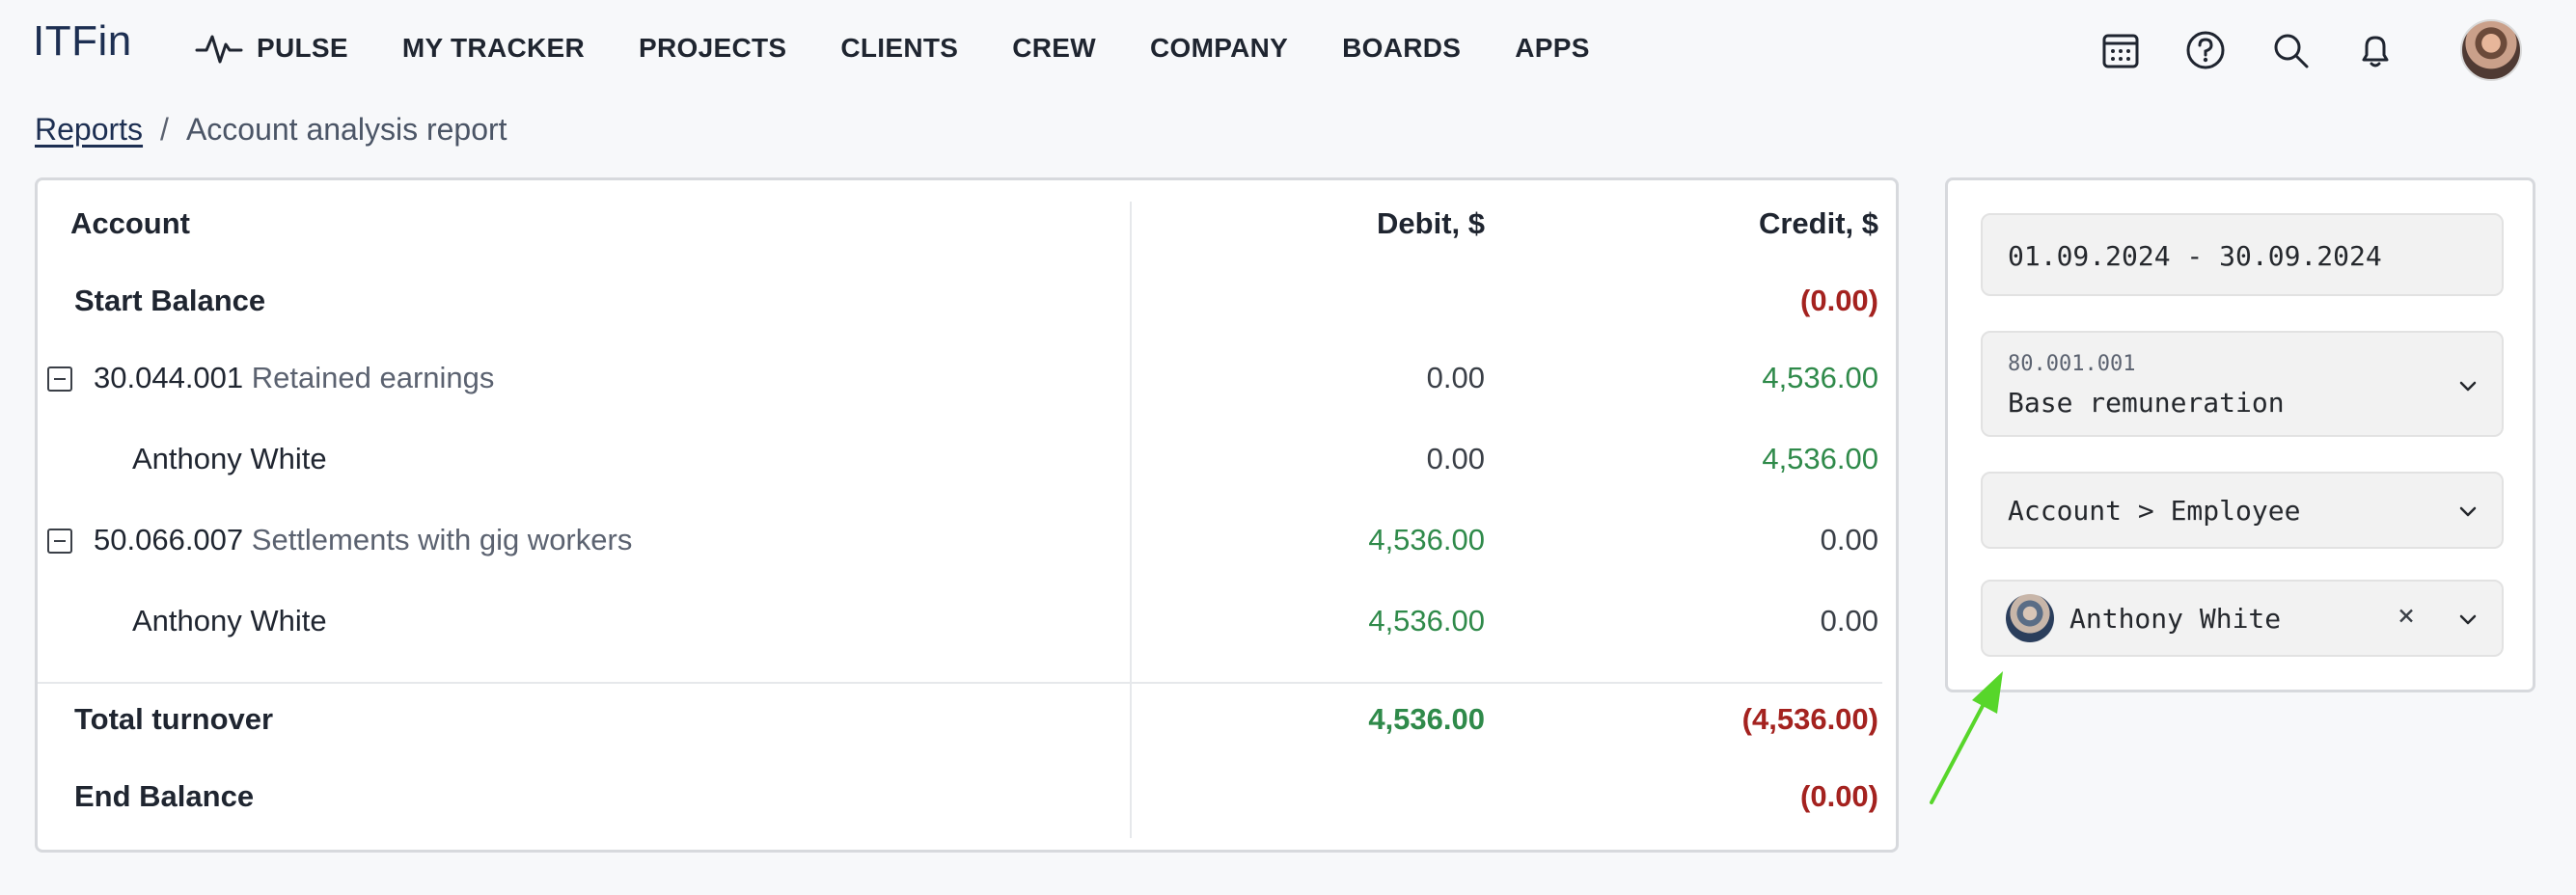 The width and height of the screenshot is (2576, 895). What do you see at coordinates (1839, 796) in the screenshot?
I see `end-balance-credit: (0.00)` at bounding box center [1839, 796].